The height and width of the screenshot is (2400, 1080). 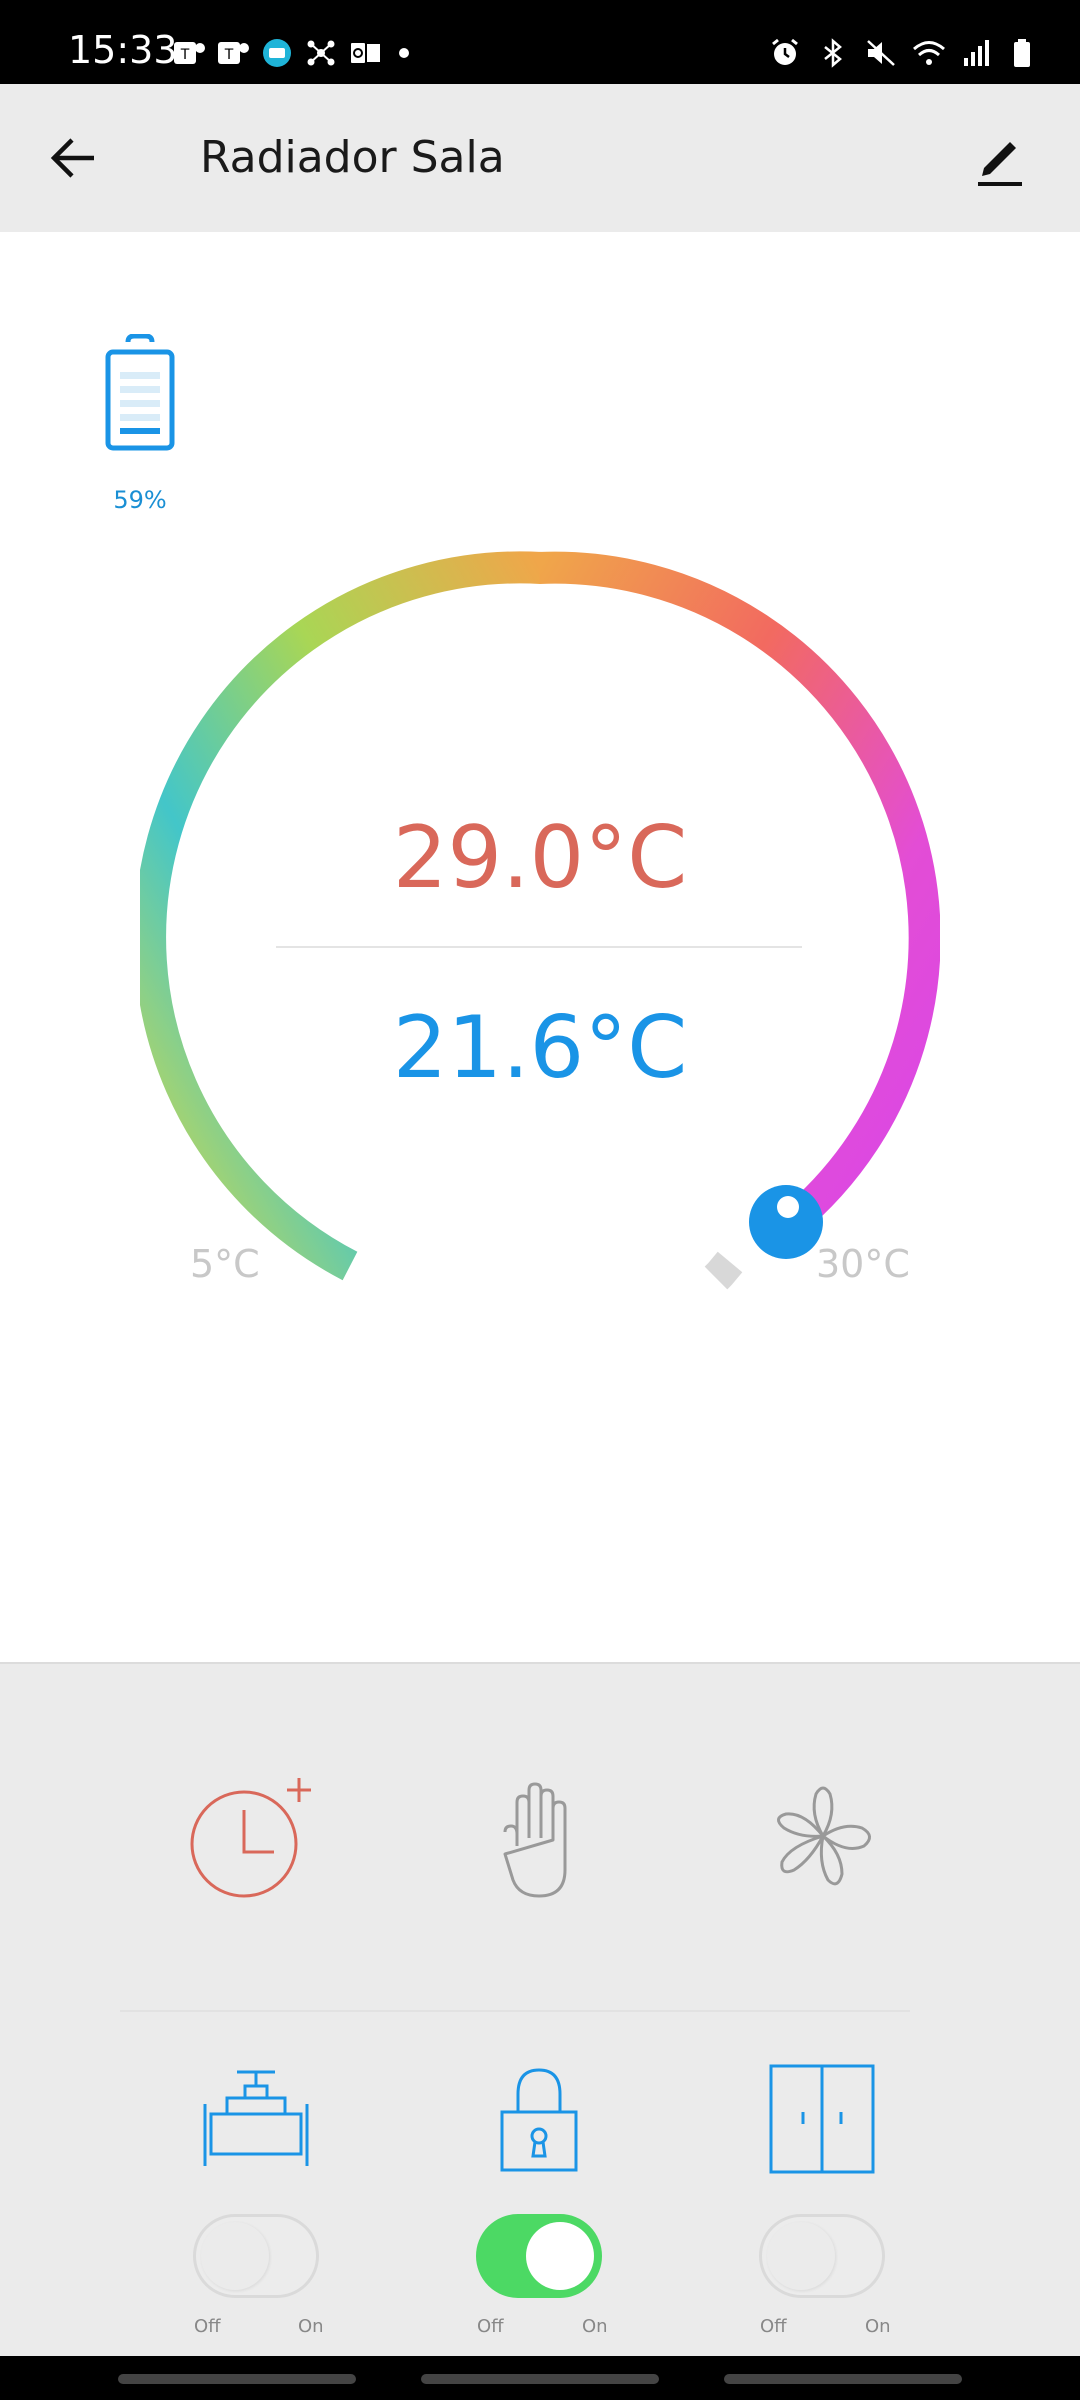 What do you see at coordinates (905, 53) in the screenshot?
I see `system-icons` at bounding box center [905, 53].